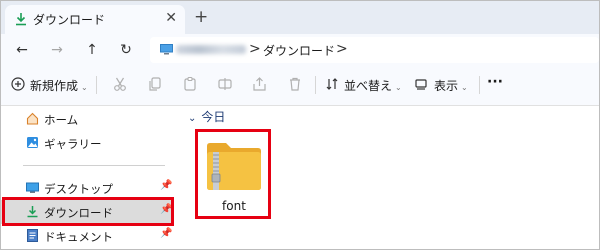 The width and height of the screenshot is (600, 250). Describe the element at coordinates (57, 50) in the screenshot. I see `forward-button: →` at that location.